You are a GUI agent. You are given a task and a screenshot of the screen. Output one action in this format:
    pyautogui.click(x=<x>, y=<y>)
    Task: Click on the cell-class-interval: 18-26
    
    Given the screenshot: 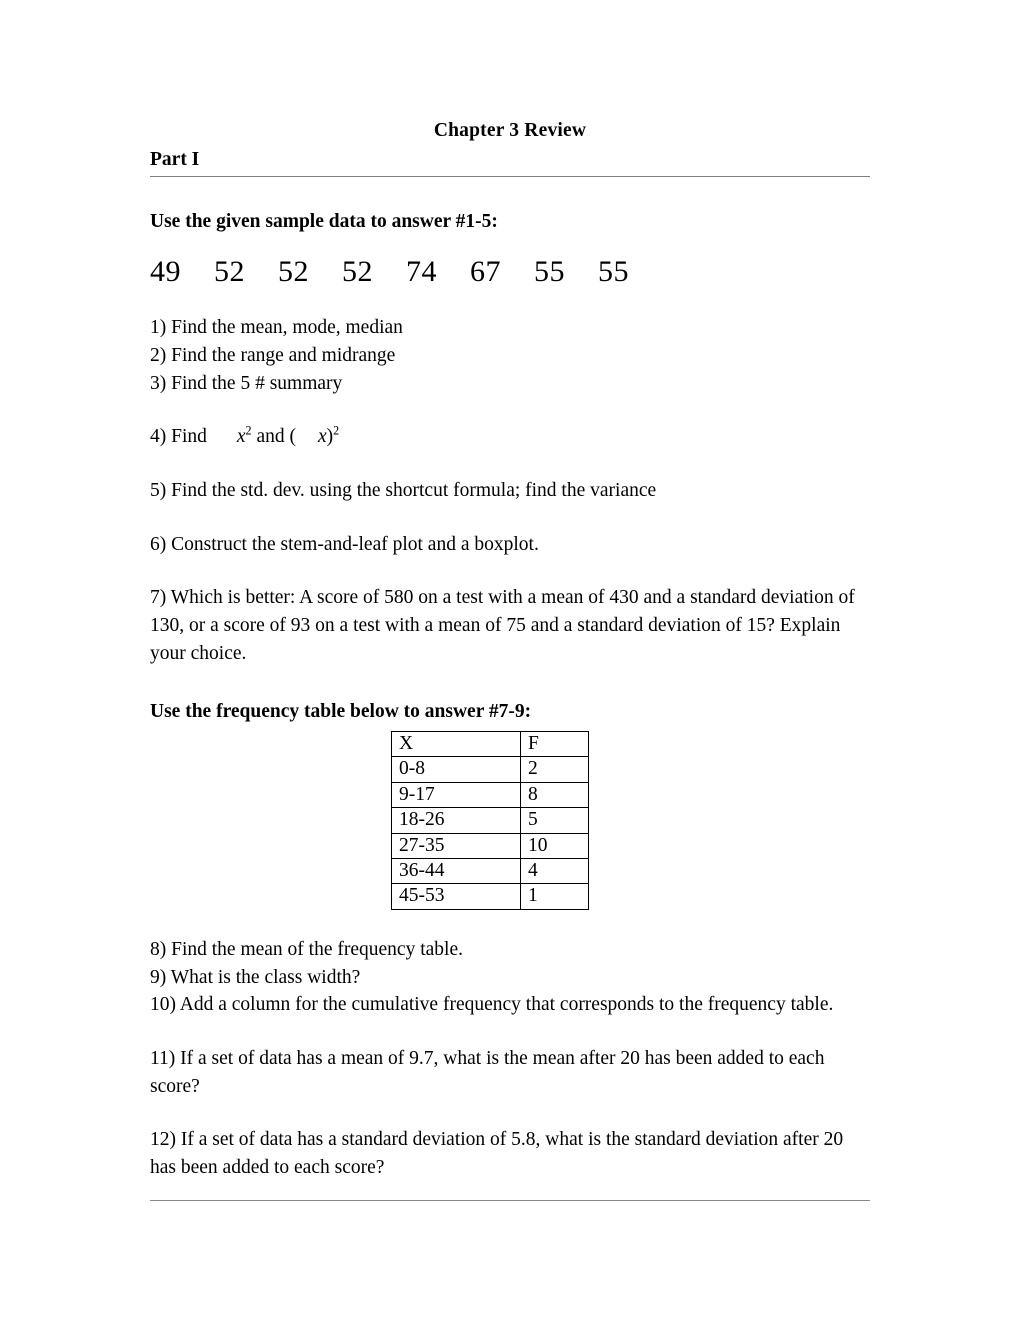 What is the action you would take?
    pyautogui.click(x=456, y=820)
    